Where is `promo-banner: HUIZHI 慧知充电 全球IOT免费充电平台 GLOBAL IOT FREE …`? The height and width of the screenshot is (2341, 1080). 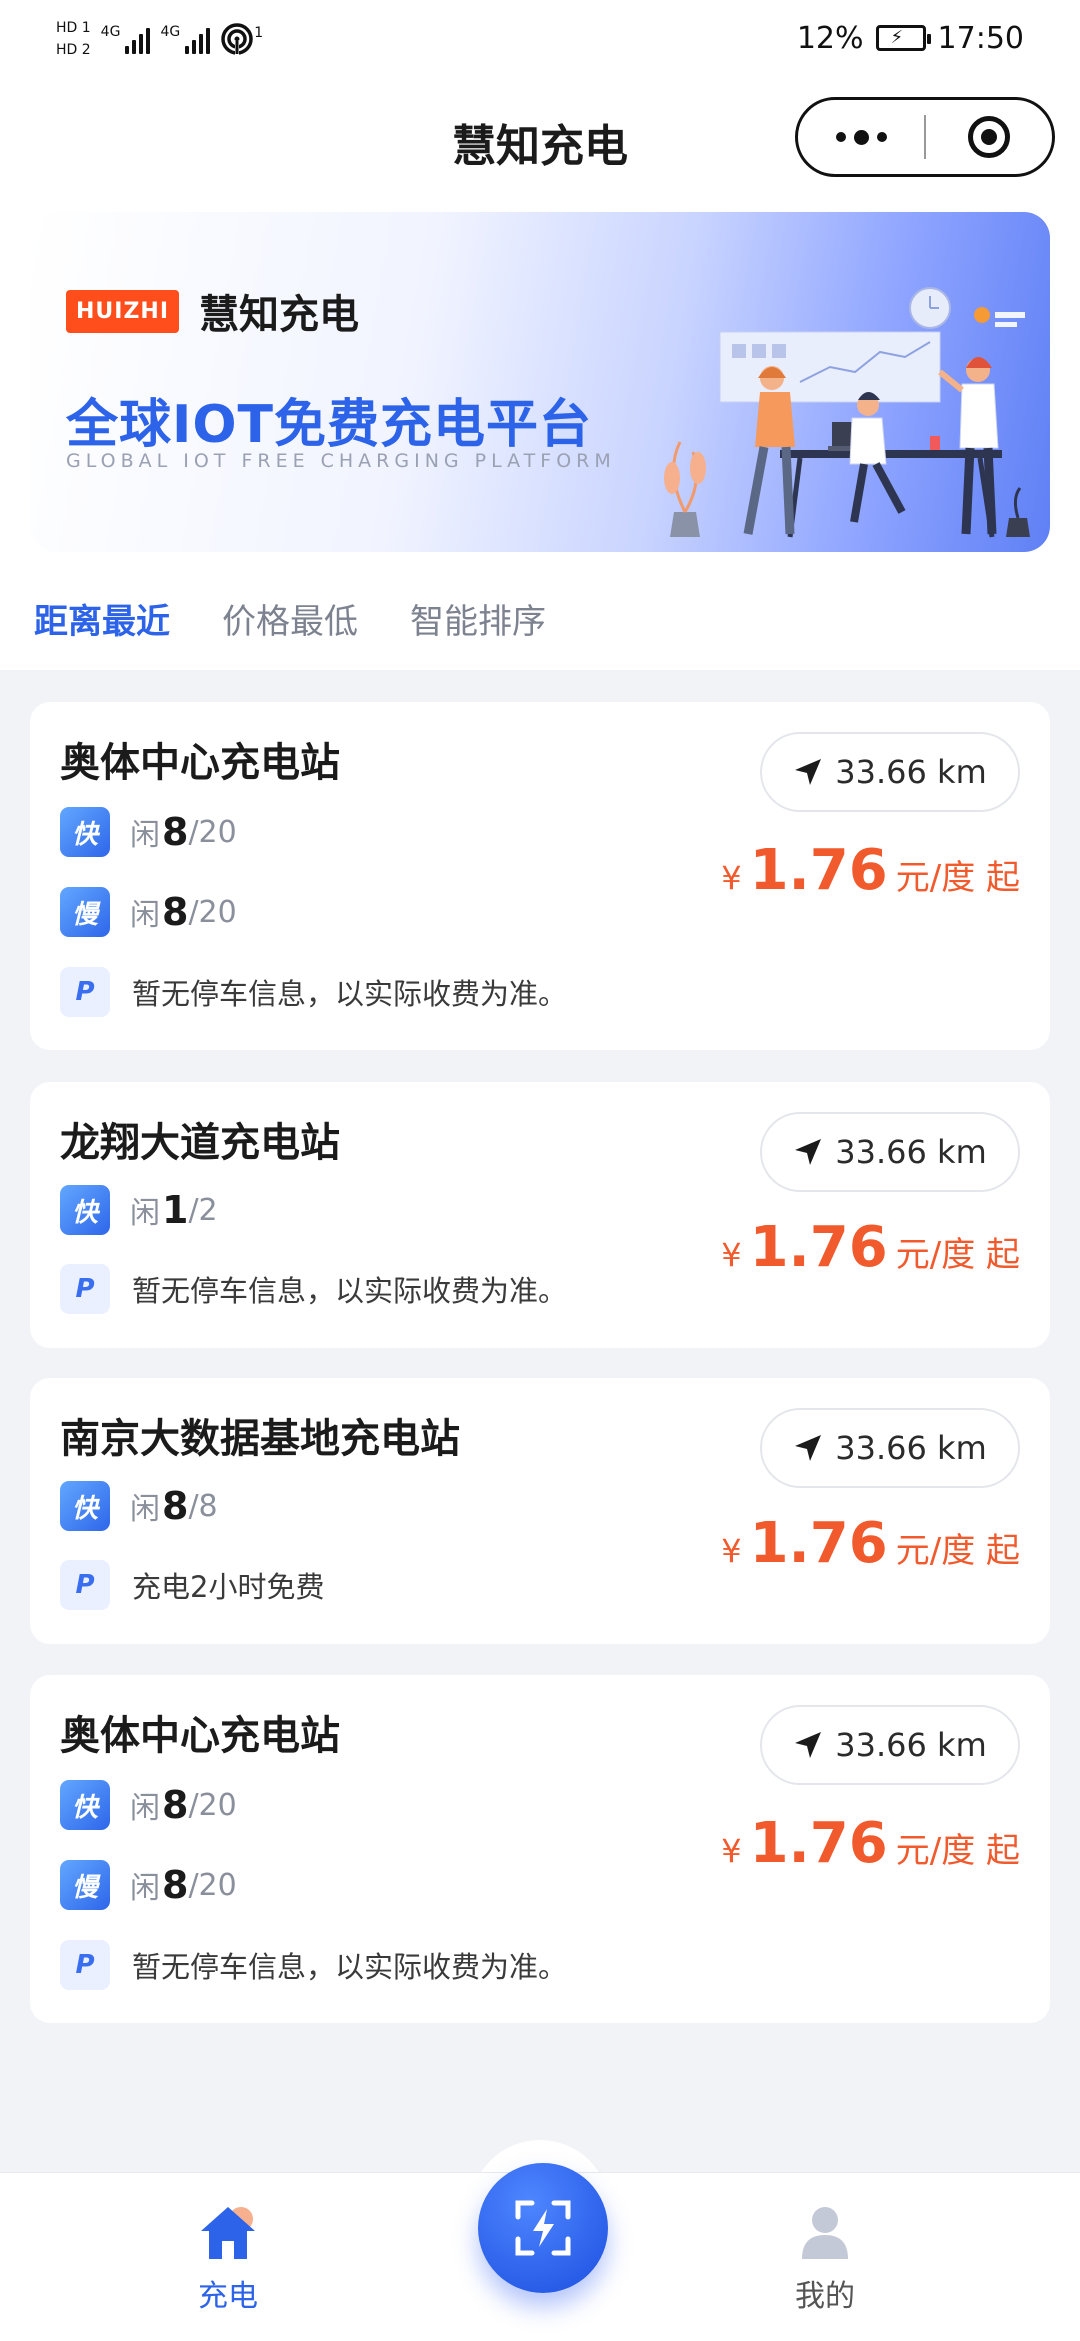
promo-banner: HUIZHI 慧知充电 全球IOT免费充电平台 GLOBAL IOT FREE … is located at coordinates (540, 382).